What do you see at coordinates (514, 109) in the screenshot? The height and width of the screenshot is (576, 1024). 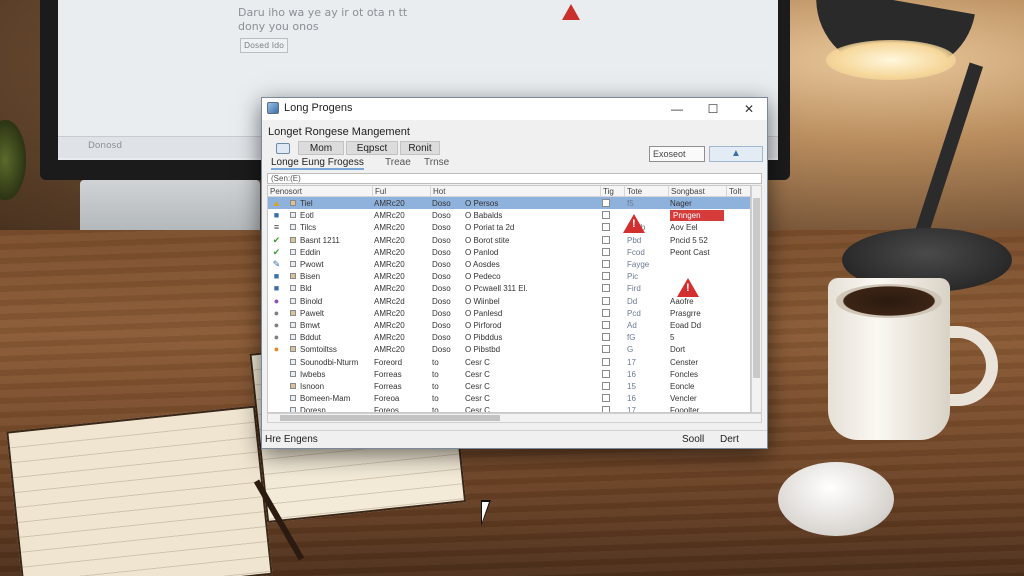 I see `title-bar: Long Progens — ☐ ✕` at bounding box center [514, 109].